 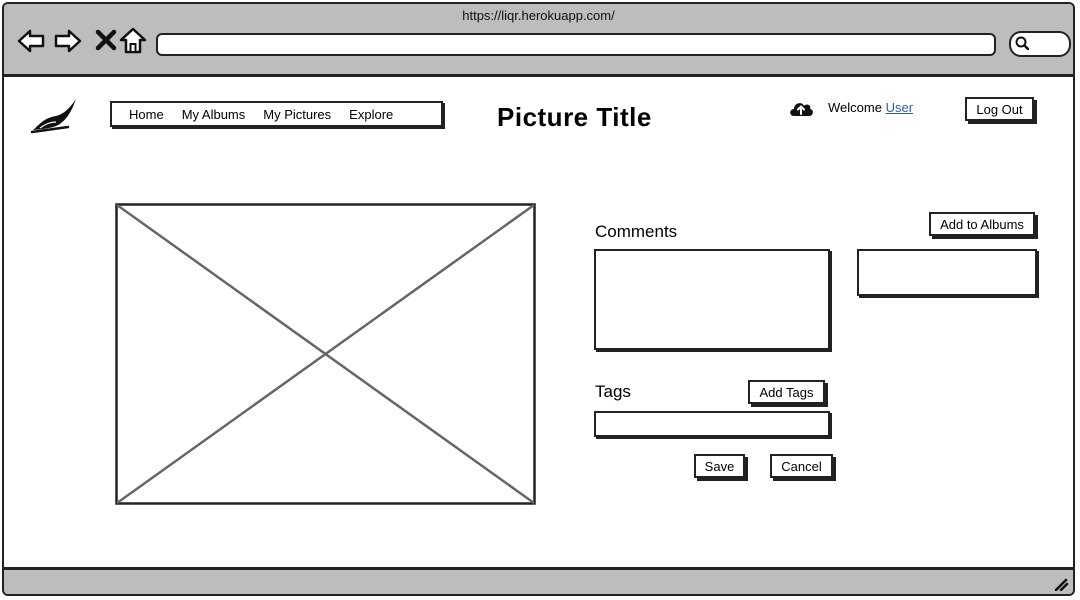 I want to click on nav-link-explore: Explore, so click(x=371, y=114).